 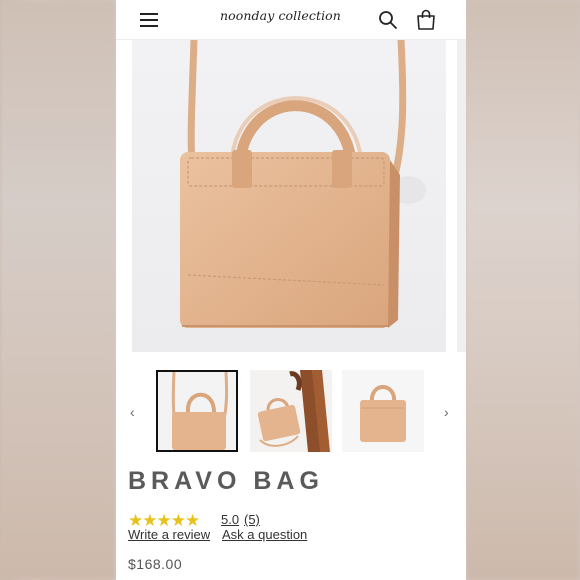 I want to click on thumbnail-carousel: ‹ ›, so click(x=291, y=413).